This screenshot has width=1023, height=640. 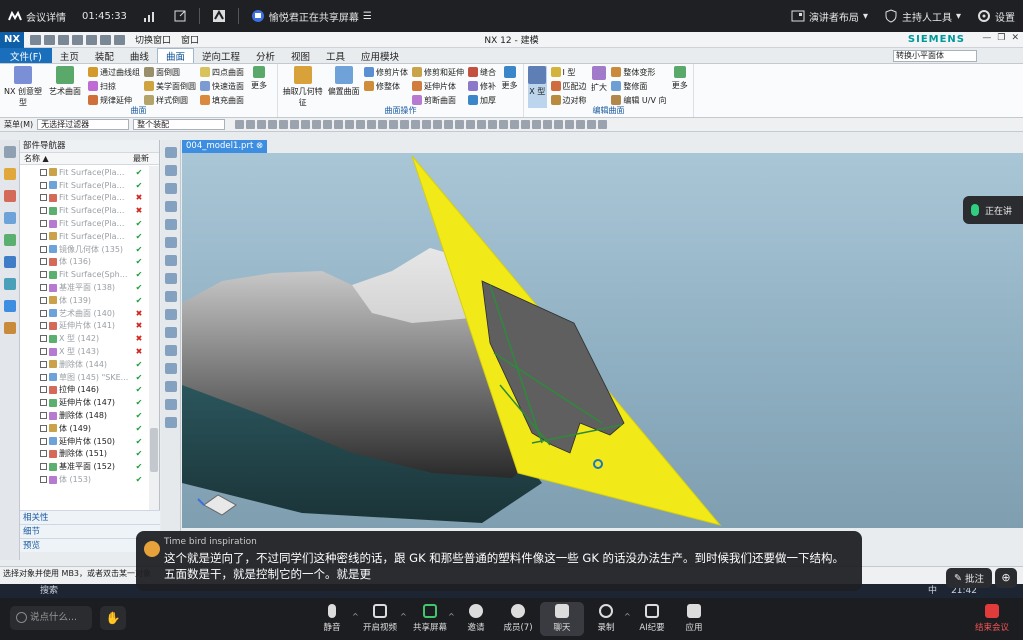 I want to click on clock-icon, so click(x=9, y=306).